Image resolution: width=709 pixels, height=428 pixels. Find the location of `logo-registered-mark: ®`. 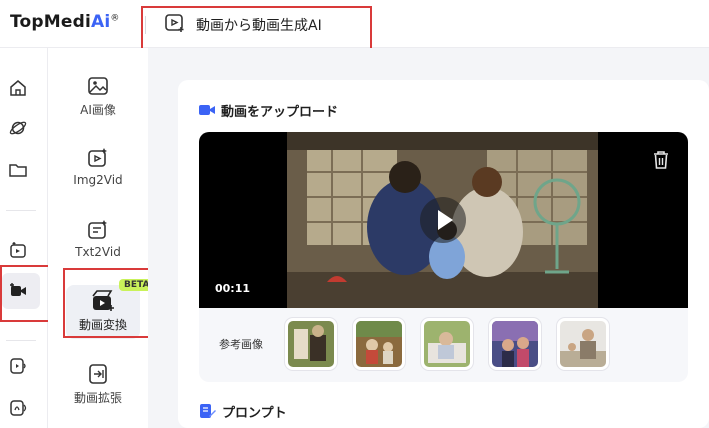

logo-registered-mark: ® is located at coordinates (115, 18).